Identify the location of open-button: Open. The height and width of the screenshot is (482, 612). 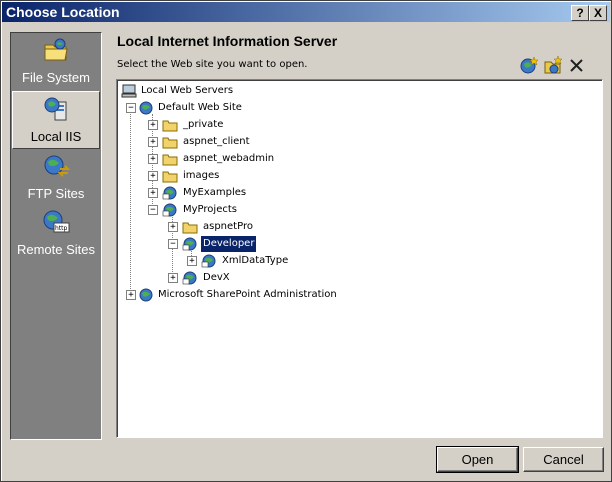
(477, 459).